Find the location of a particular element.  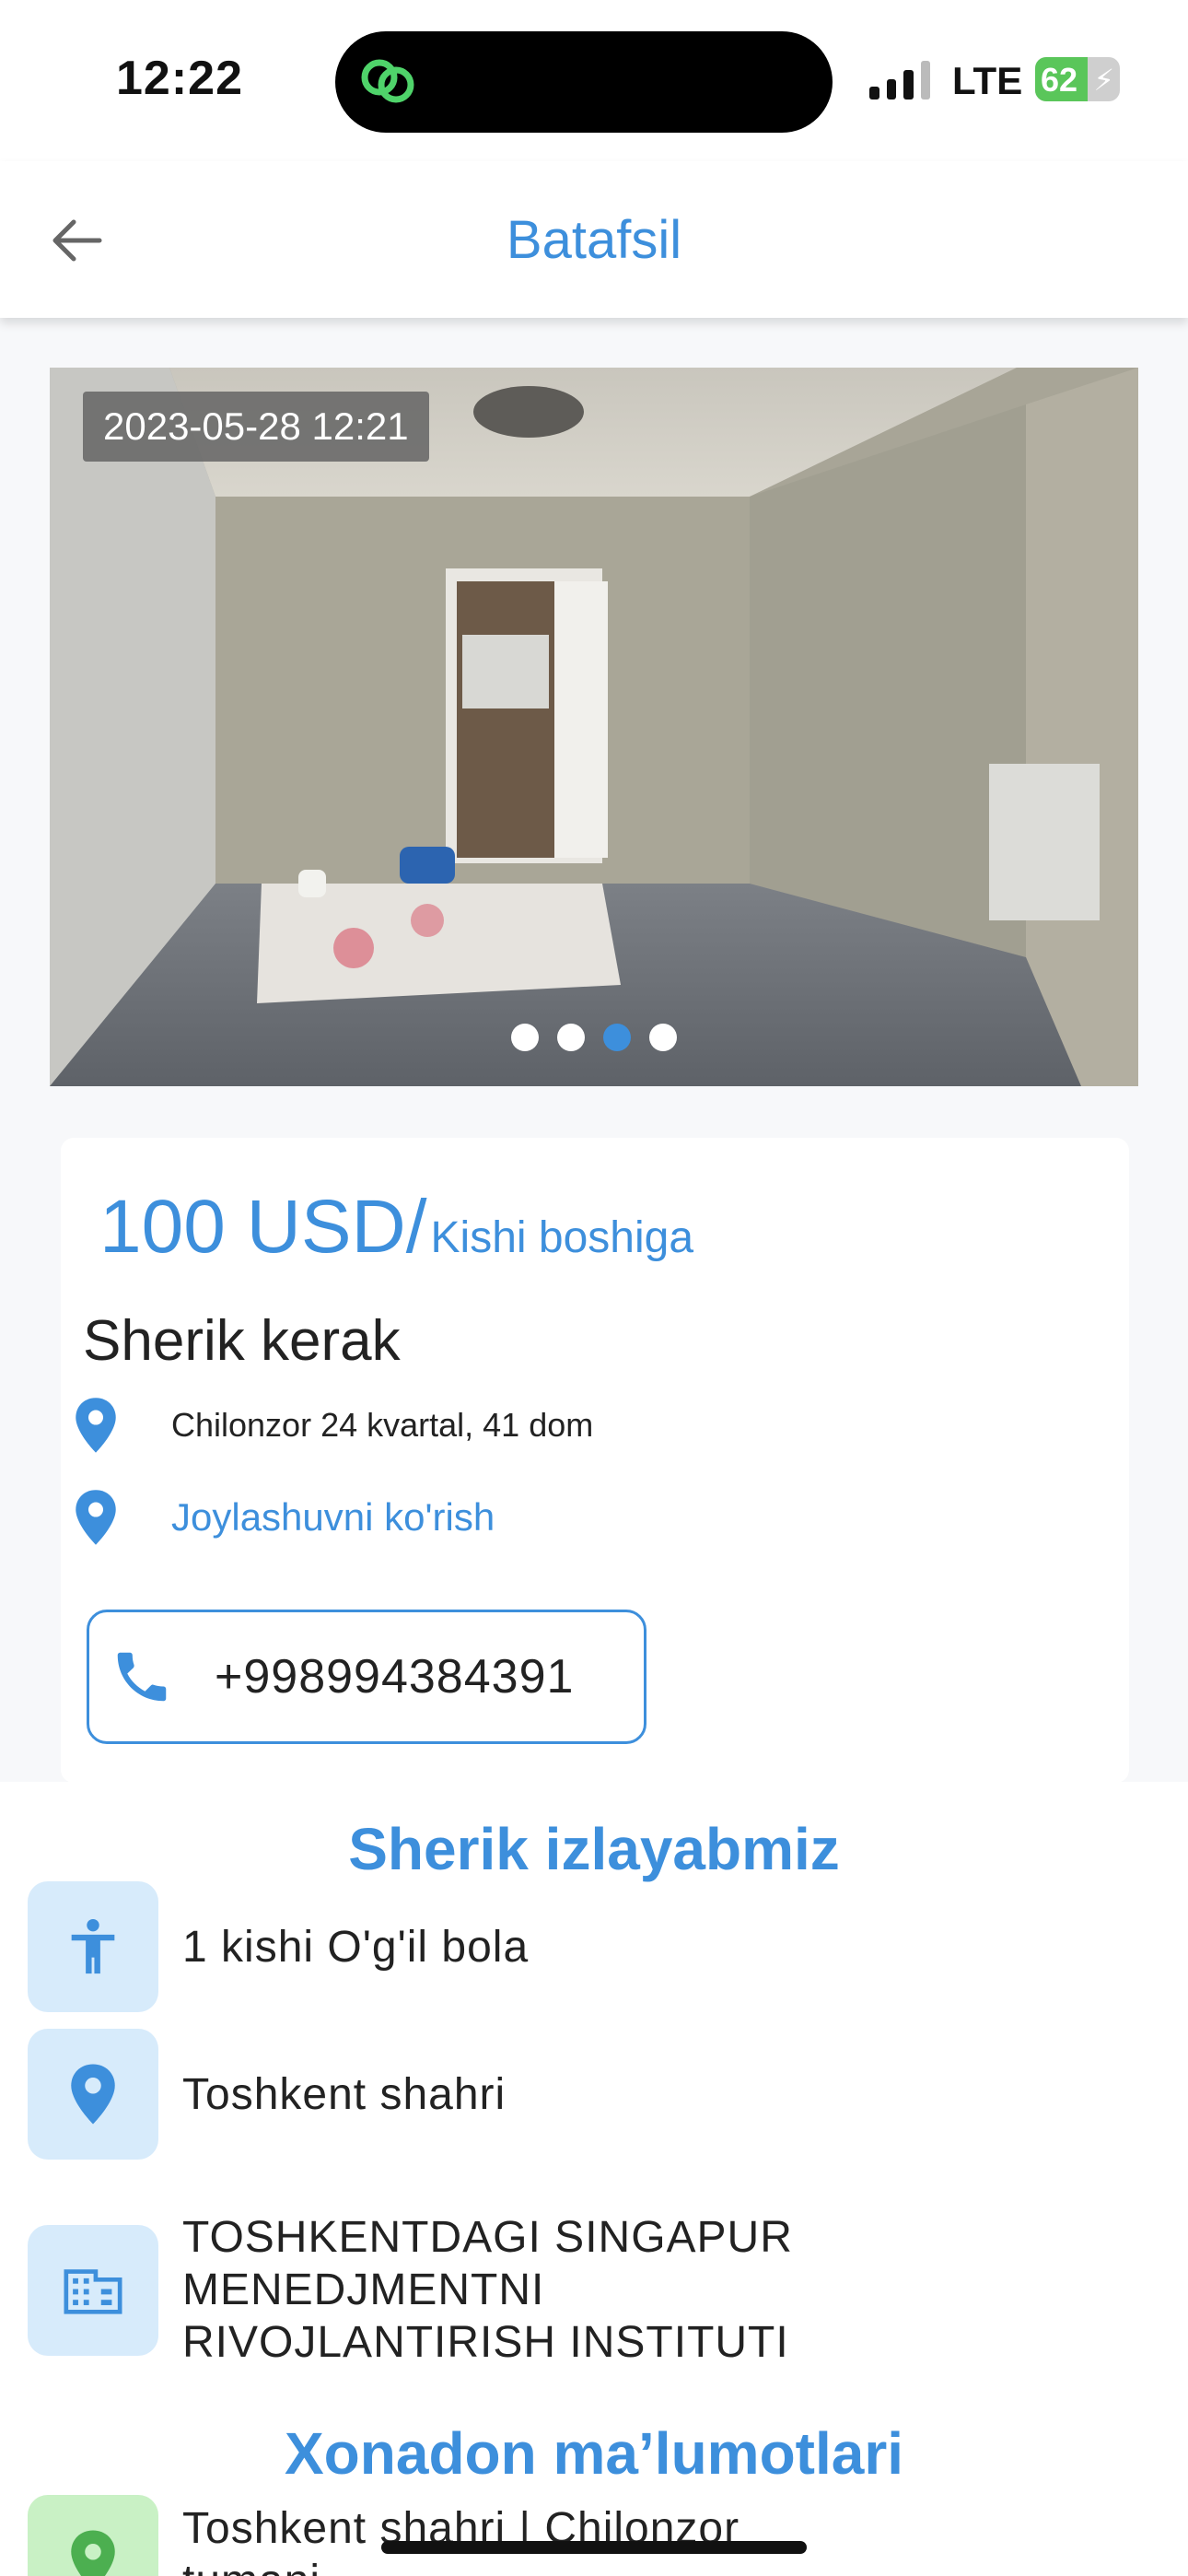

app-bar: Batafsil is located at coordinates (594, 239).